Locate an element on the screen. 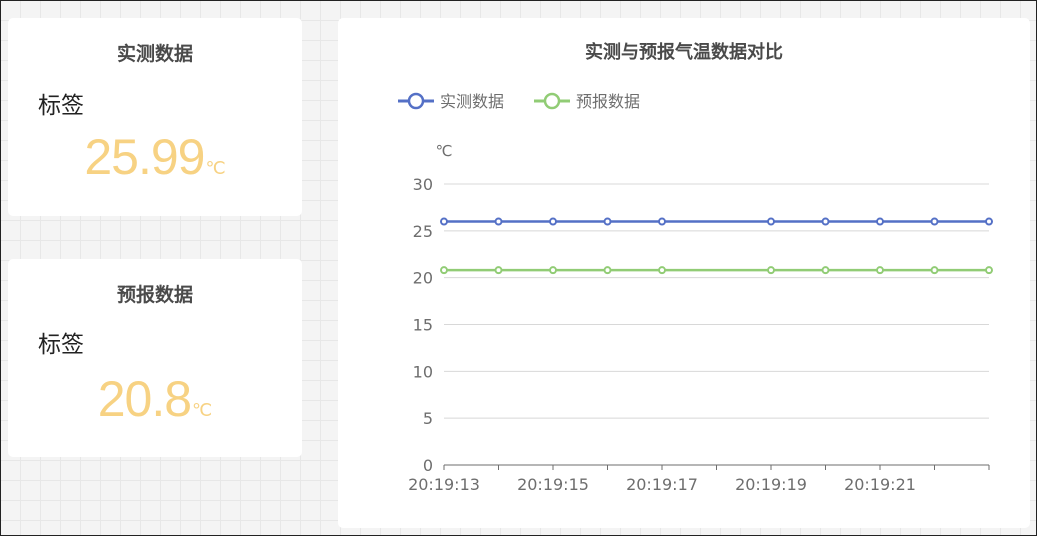 This screenshot has width=1037, height=536. chart-title: 实测与预报气温数据对比 is located at coordinates (684, 52).